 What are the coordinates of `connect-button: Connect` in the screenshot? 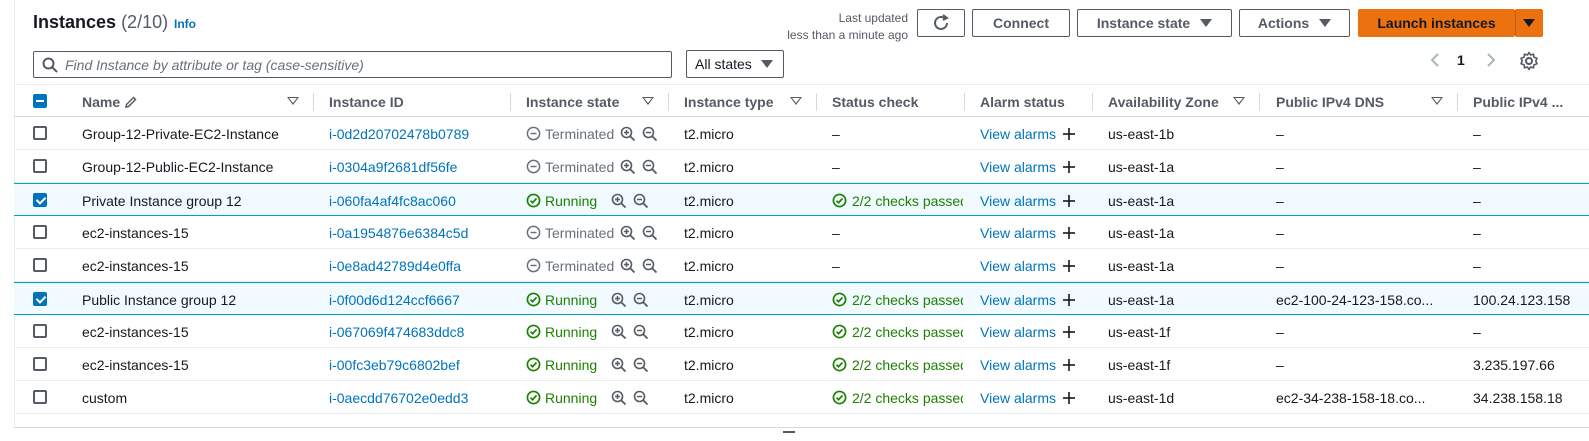 It's located at (1021, 23).